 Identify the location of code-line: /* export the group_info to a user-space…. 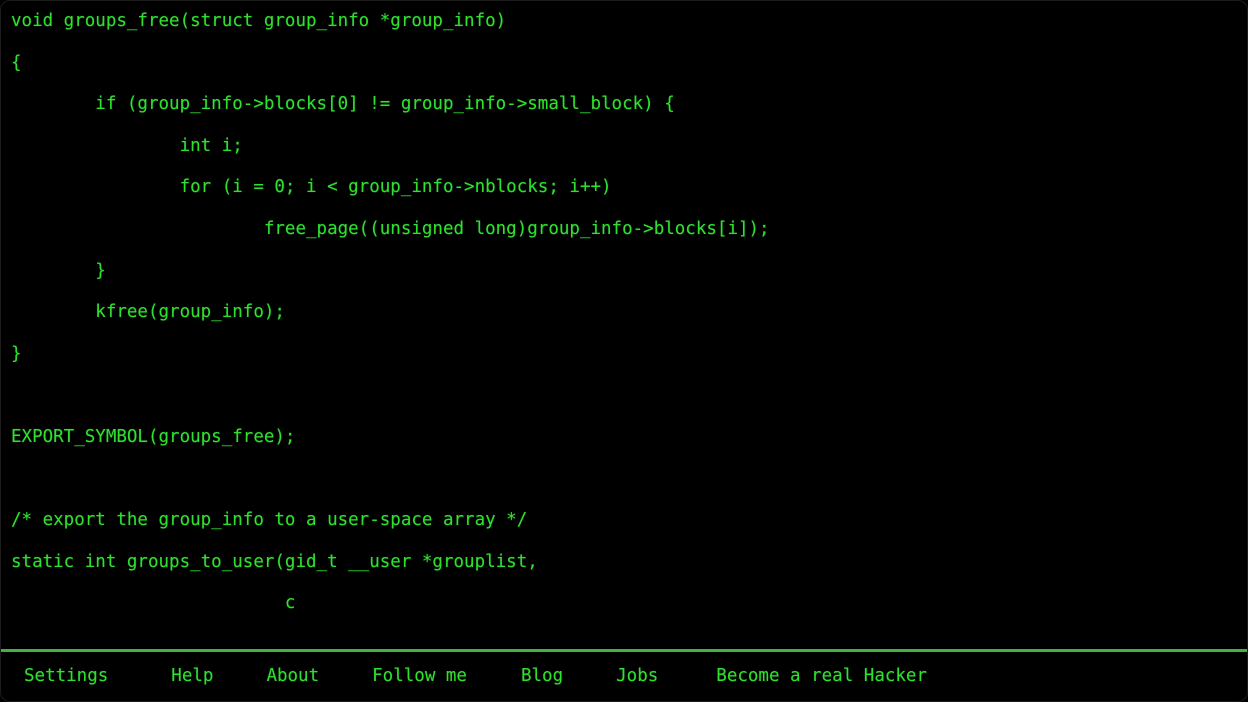
(269, 520).